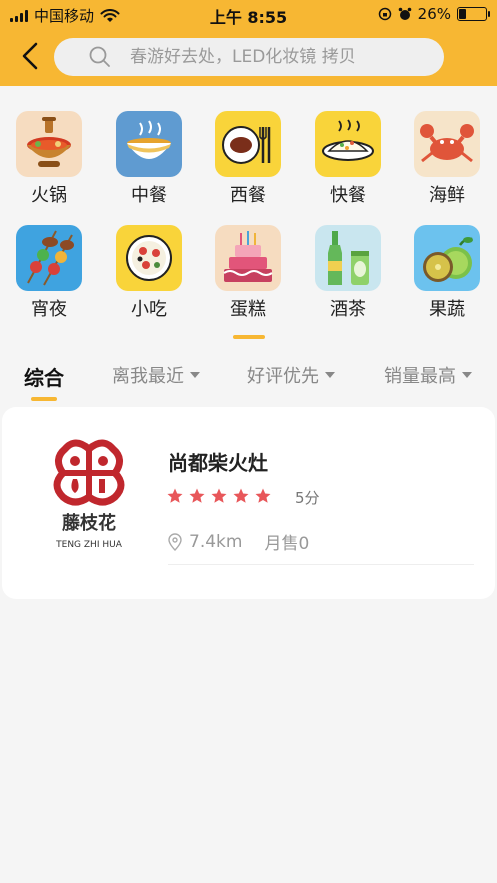 This screenshot has width=497, height=883. Describe the element at coordinates (89, 494) in the screenshot. I see `shop-logo: 藤枝花 TENG ZHI HUA` at that location.